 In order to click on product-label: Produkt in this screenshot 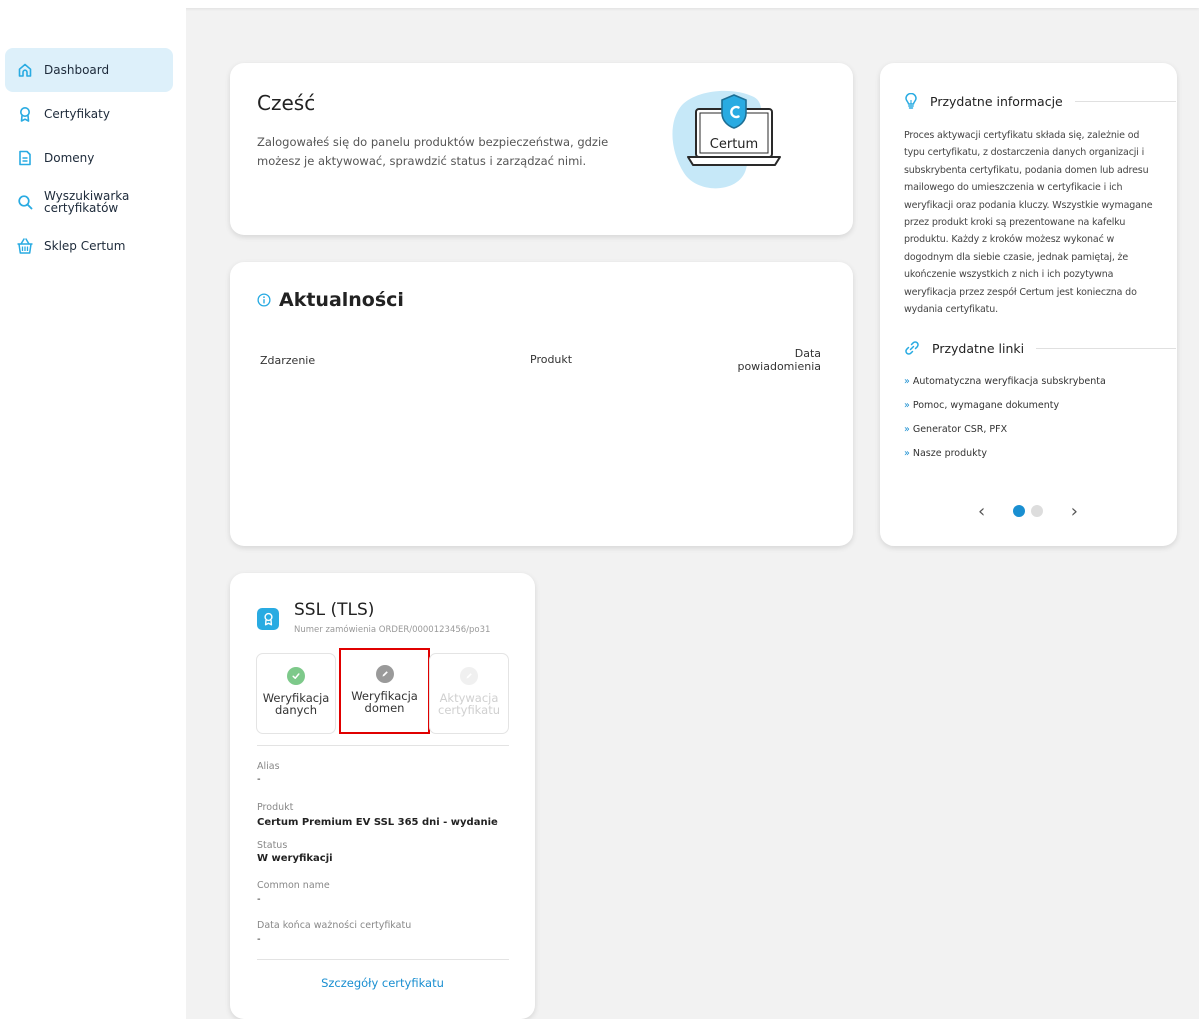, I will do `click(275, 807)`.